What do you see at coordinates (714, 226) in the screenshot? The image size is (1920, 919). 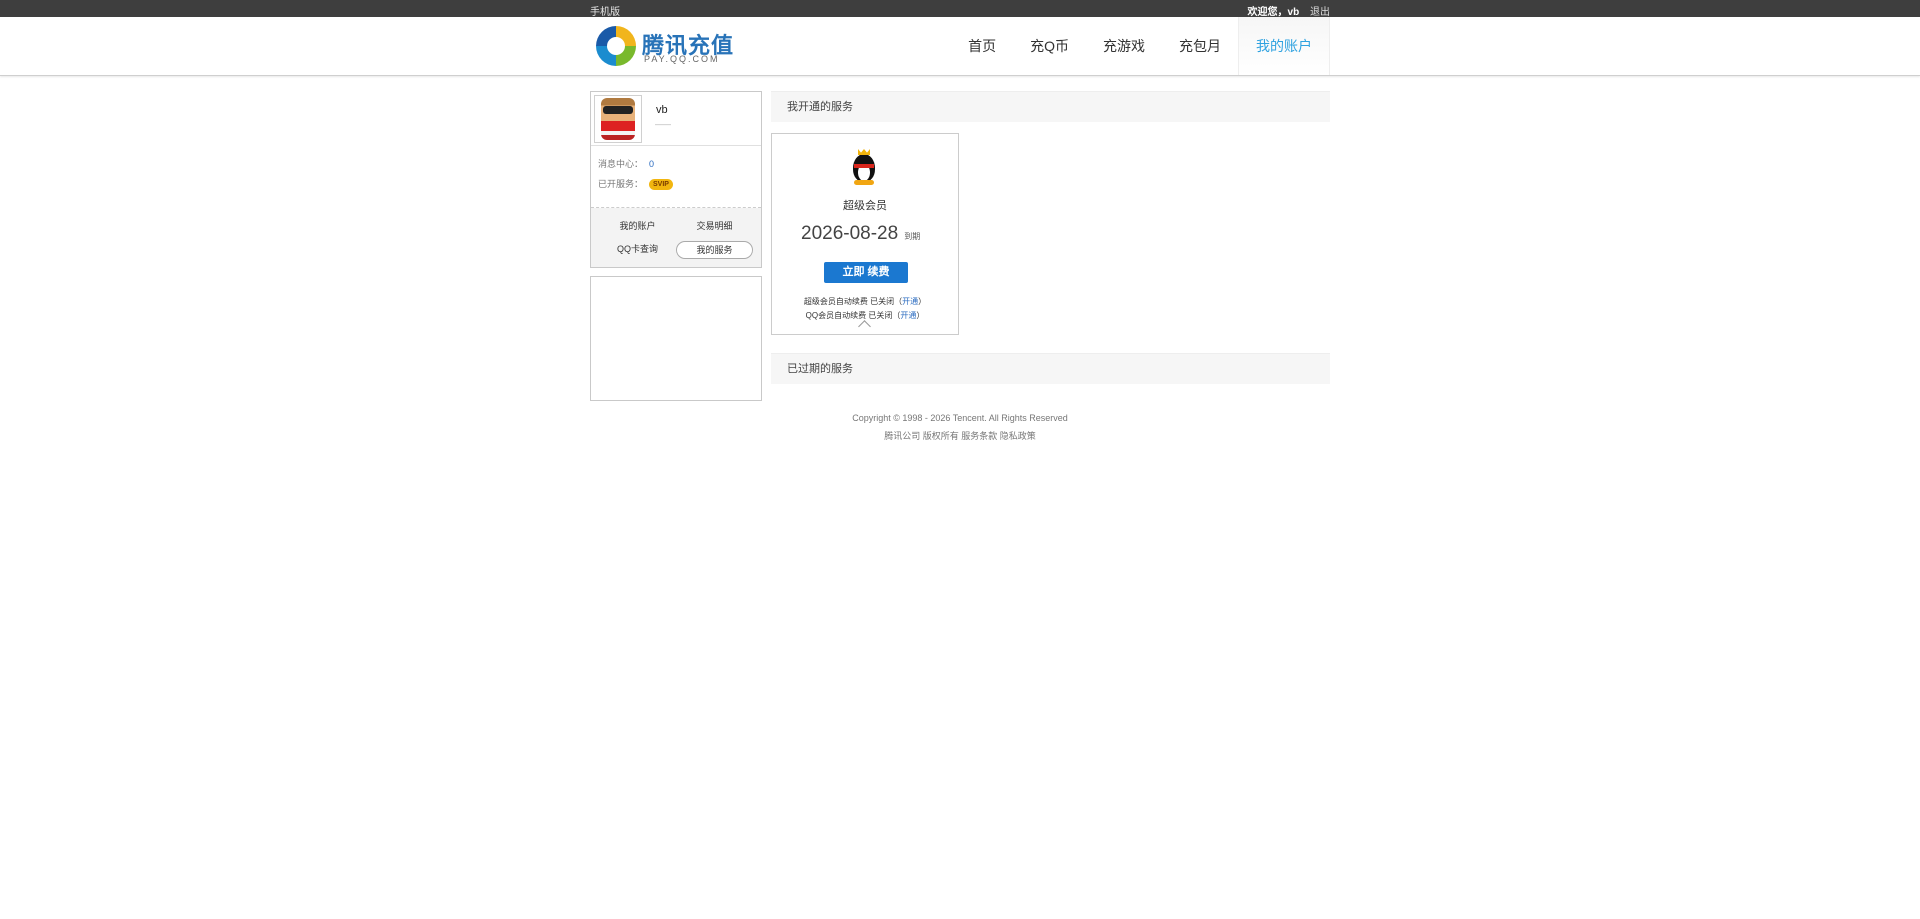 I see `link-transactions: 交易明细` at bounding box center [714, 226].